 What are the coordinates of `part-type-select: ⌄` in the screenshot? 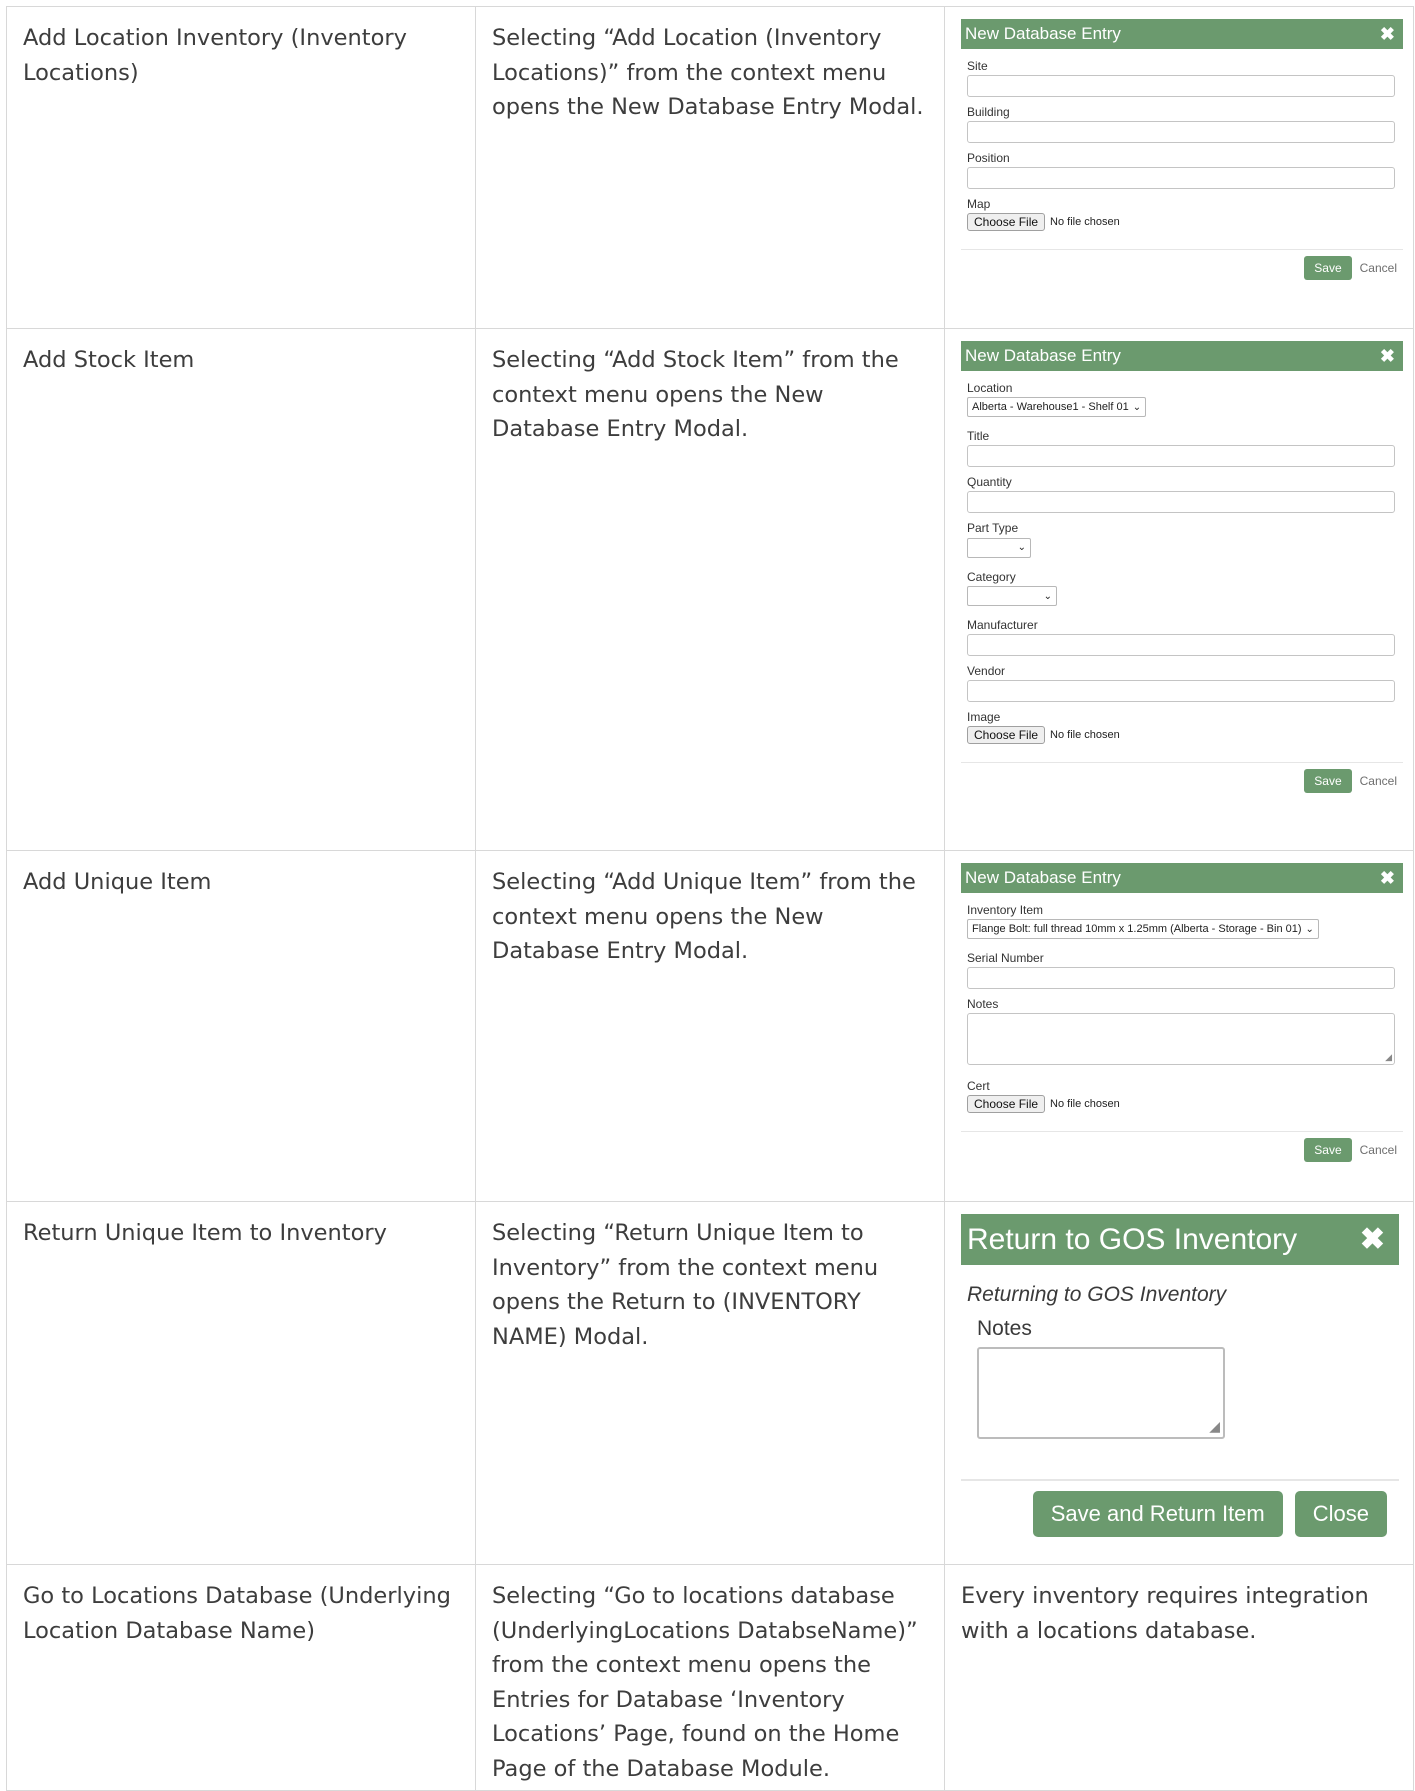 It's located at (999, 547).